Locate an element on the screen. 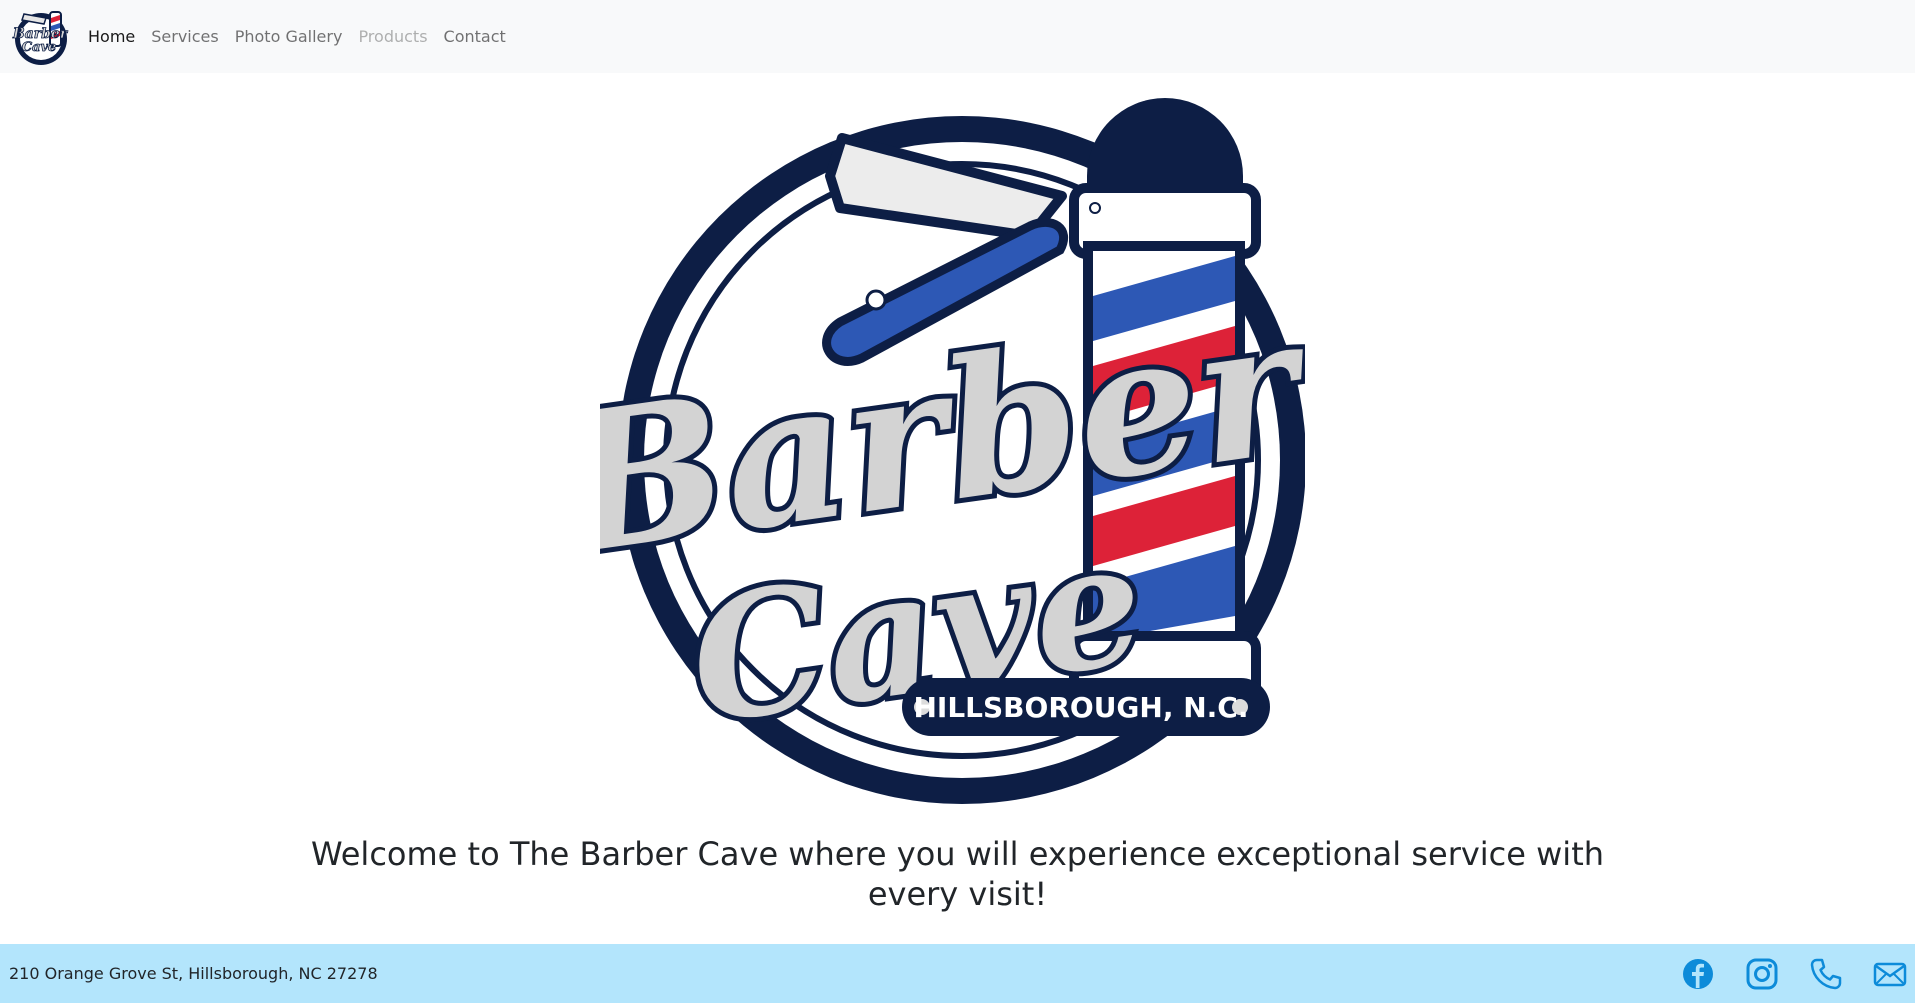 The height and width of the screenshot is (1003, 1915). barber-cave-logo-small: Barber Cave is located at coordinates (40, 37).